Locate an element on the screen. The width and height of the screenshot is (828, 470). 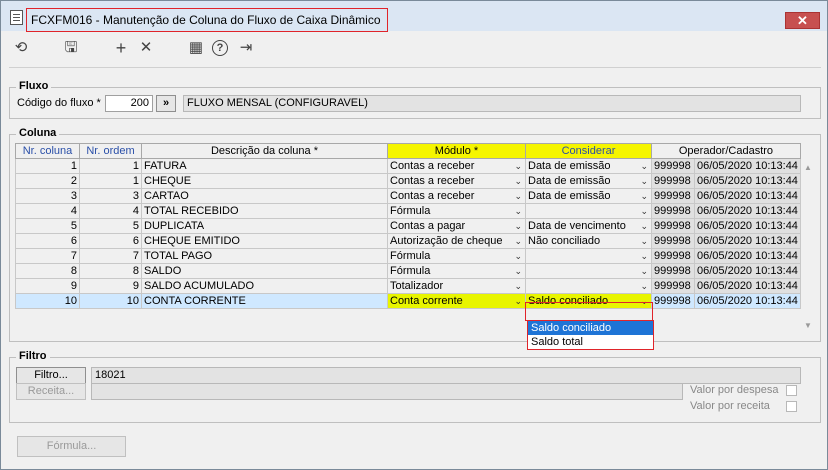
exit-icon: ⇥ is located at coordinates (246, 48).